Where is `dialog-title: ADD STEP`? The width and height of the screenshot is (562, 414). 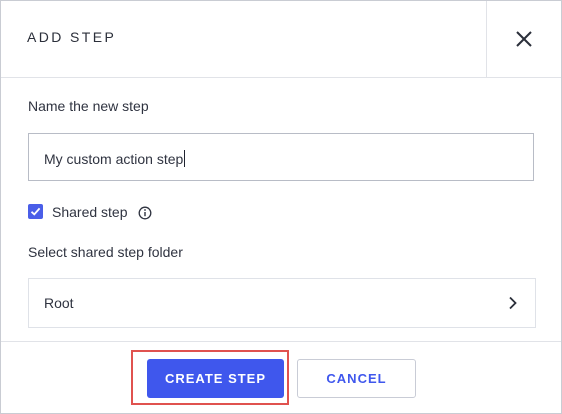 dialog-title: ADD STEP is located at coordinates (72, 37).